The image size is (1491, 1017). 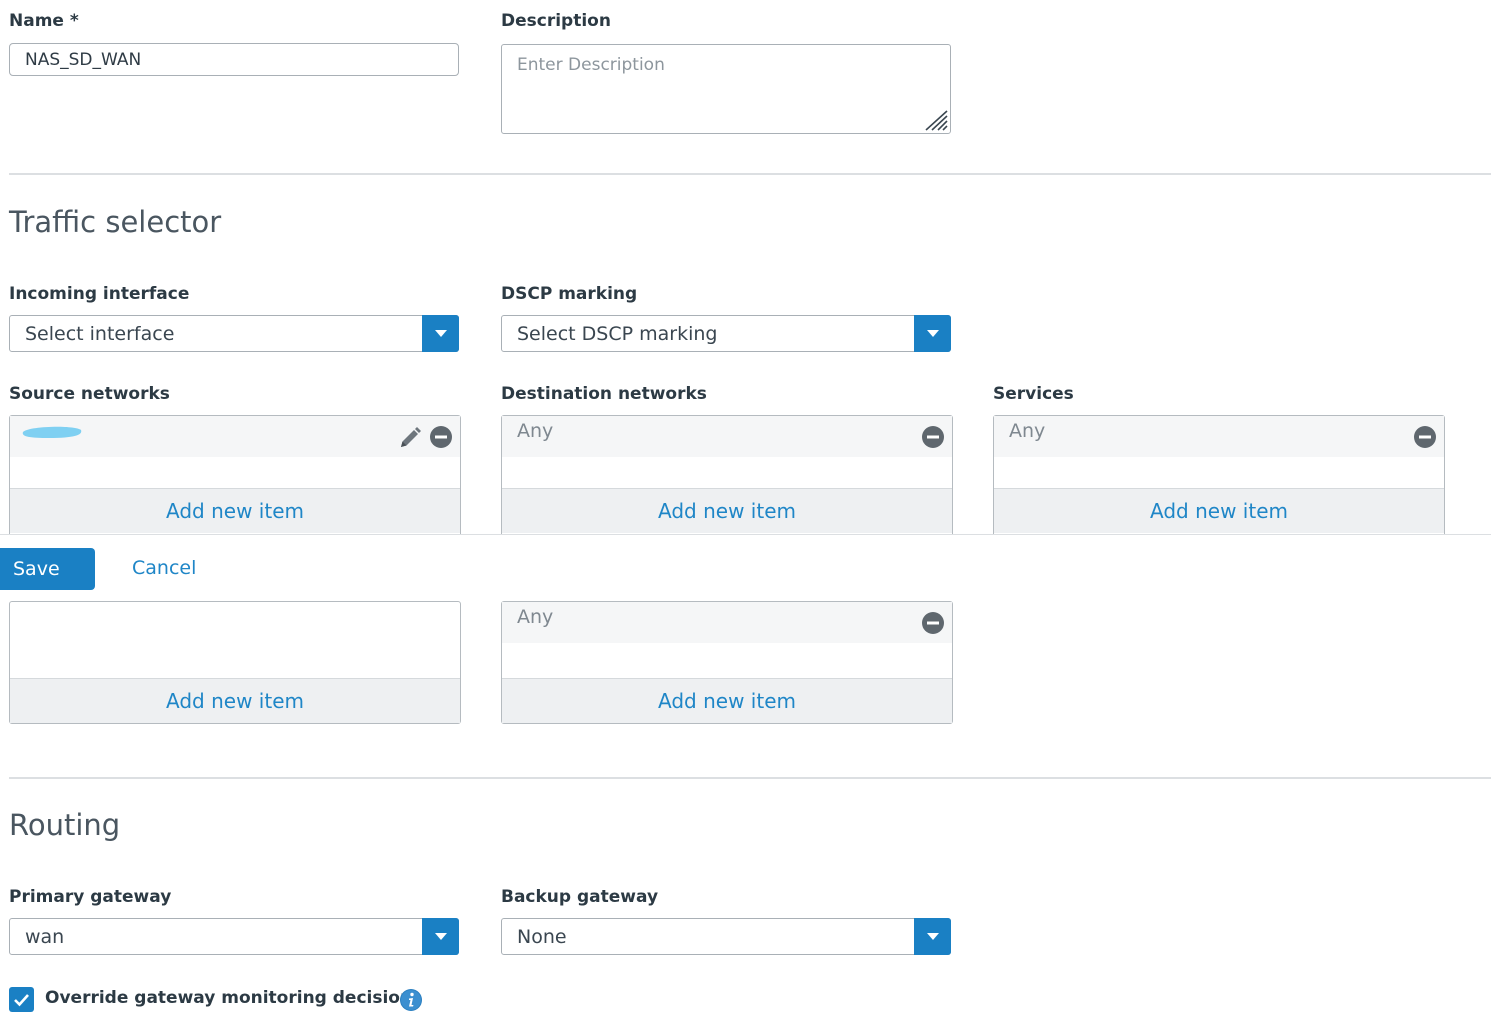 I want to click on resize-grip-icon, so click(x=936, y=120).